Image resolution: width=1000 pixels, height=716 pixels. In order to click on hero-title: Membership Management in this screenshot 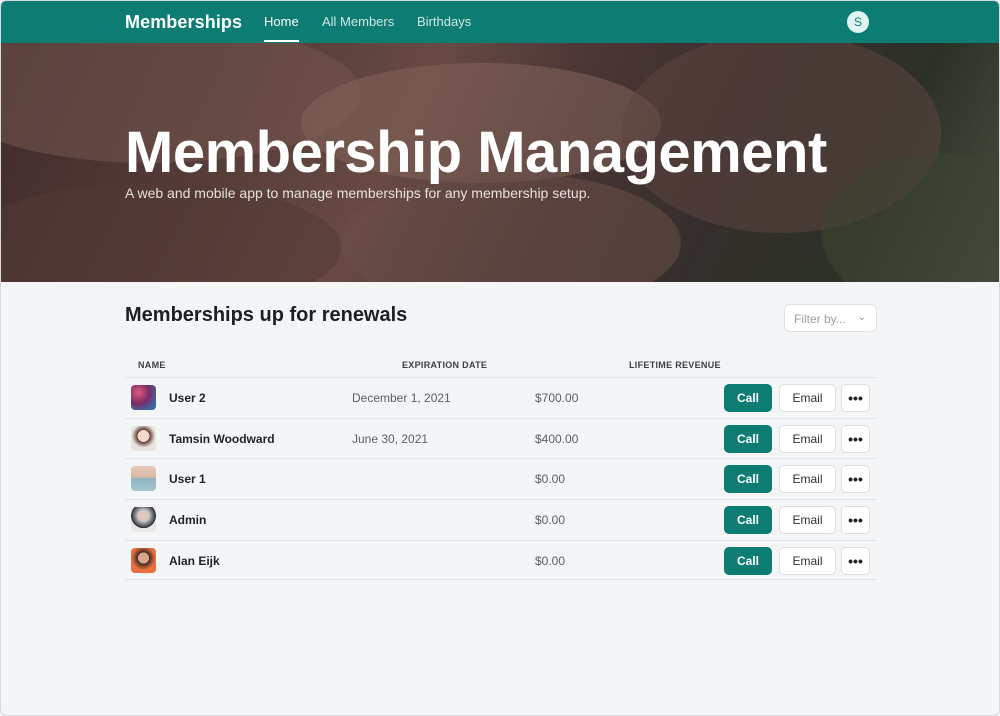, I will do `click(476, 152)`.